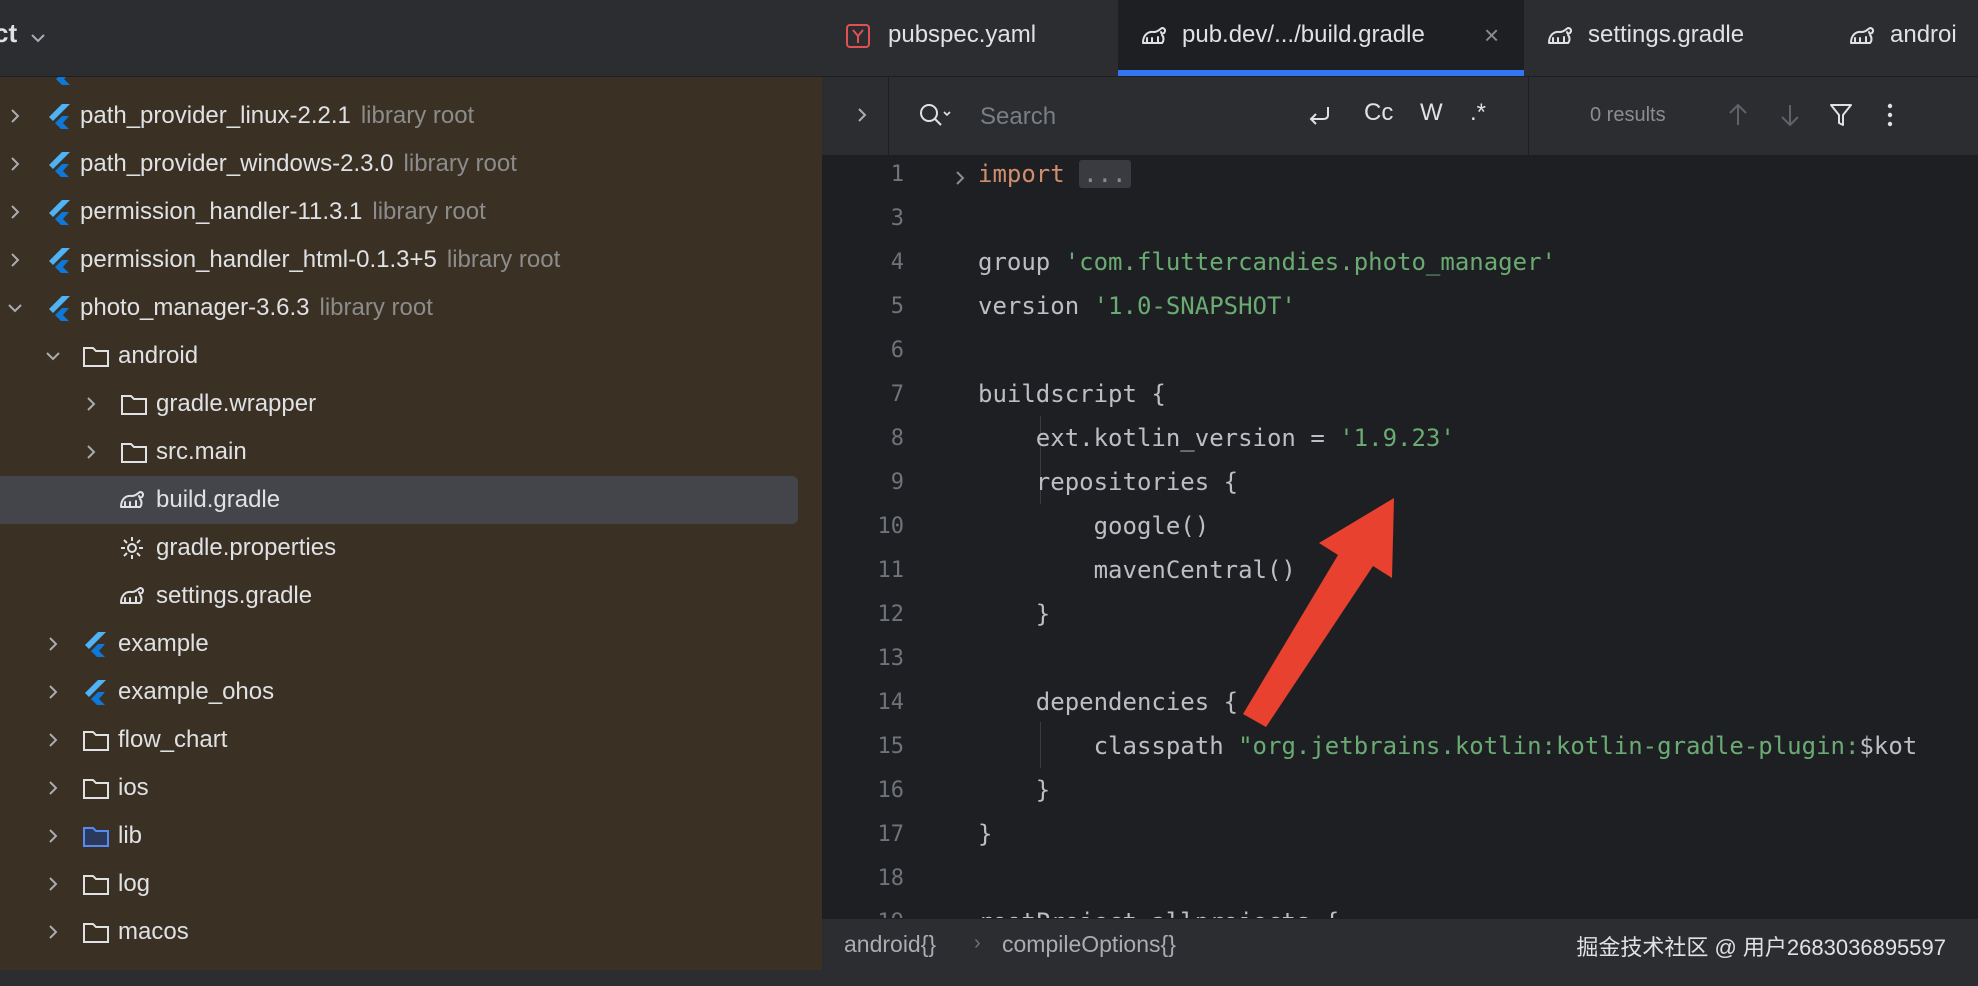 This screenshot has height=986, width=1978. Describe the element at coordinates (891, 658) in the screenshot. I see `line-number: 13` at that location.